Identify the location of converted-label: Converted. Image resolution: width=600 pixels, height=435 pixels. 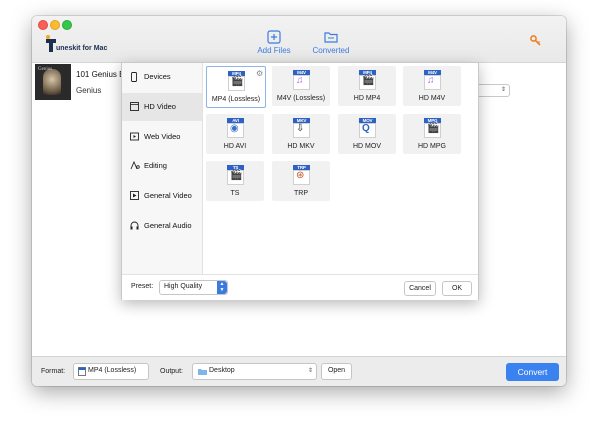
(331, 50).